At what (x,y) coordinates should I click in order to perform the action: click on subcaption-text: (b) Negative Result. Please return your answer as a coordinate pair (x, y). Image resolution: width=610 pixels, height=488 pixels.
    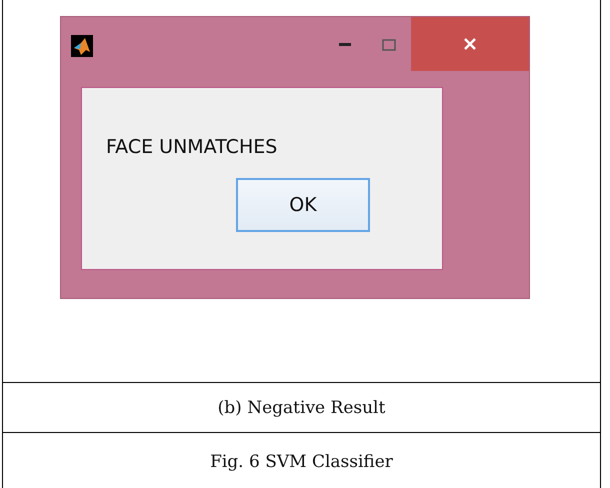
    Looking at the image, I should click on (301, 407).